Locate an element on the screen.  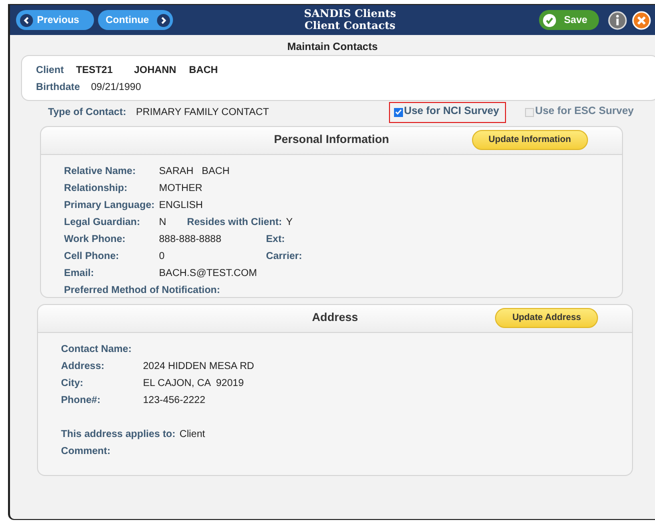
field-value: Client is located at coordinates (192, 435).